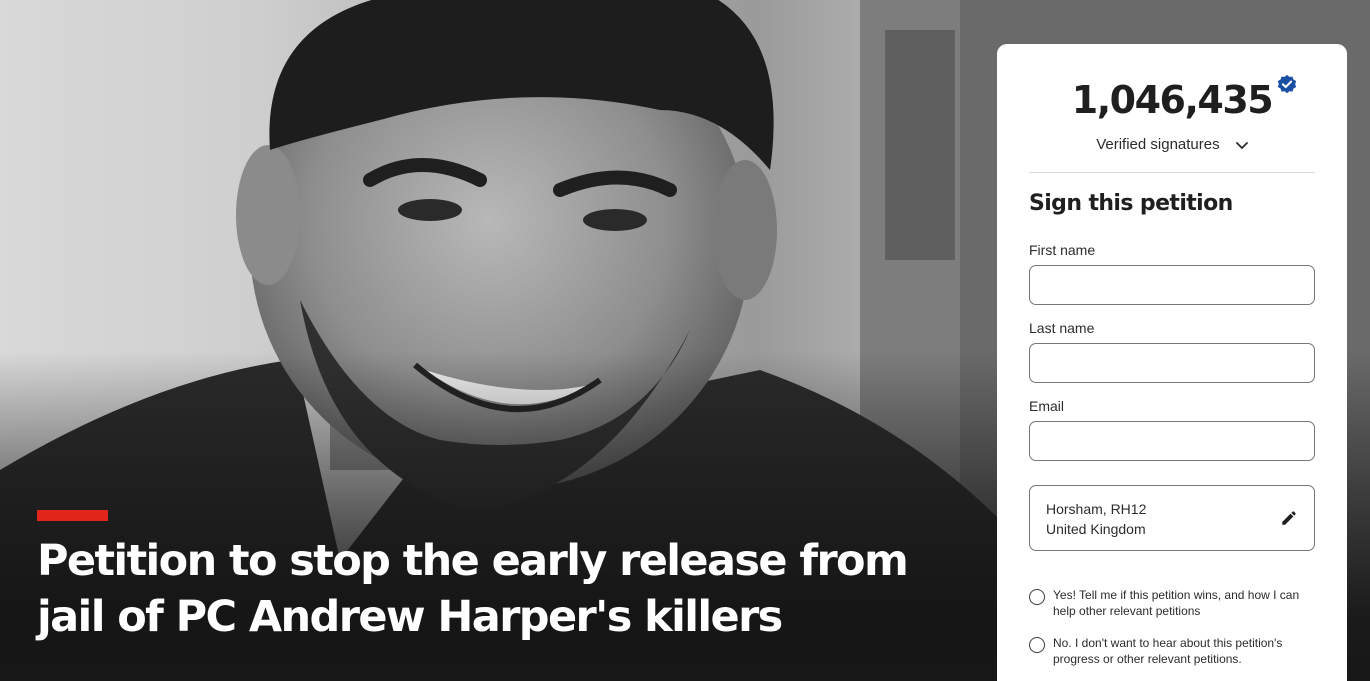 Image resolution: width=1370 pixels, height=681 pixels. I want to click on opt-in-radio, so click(1037, 597).